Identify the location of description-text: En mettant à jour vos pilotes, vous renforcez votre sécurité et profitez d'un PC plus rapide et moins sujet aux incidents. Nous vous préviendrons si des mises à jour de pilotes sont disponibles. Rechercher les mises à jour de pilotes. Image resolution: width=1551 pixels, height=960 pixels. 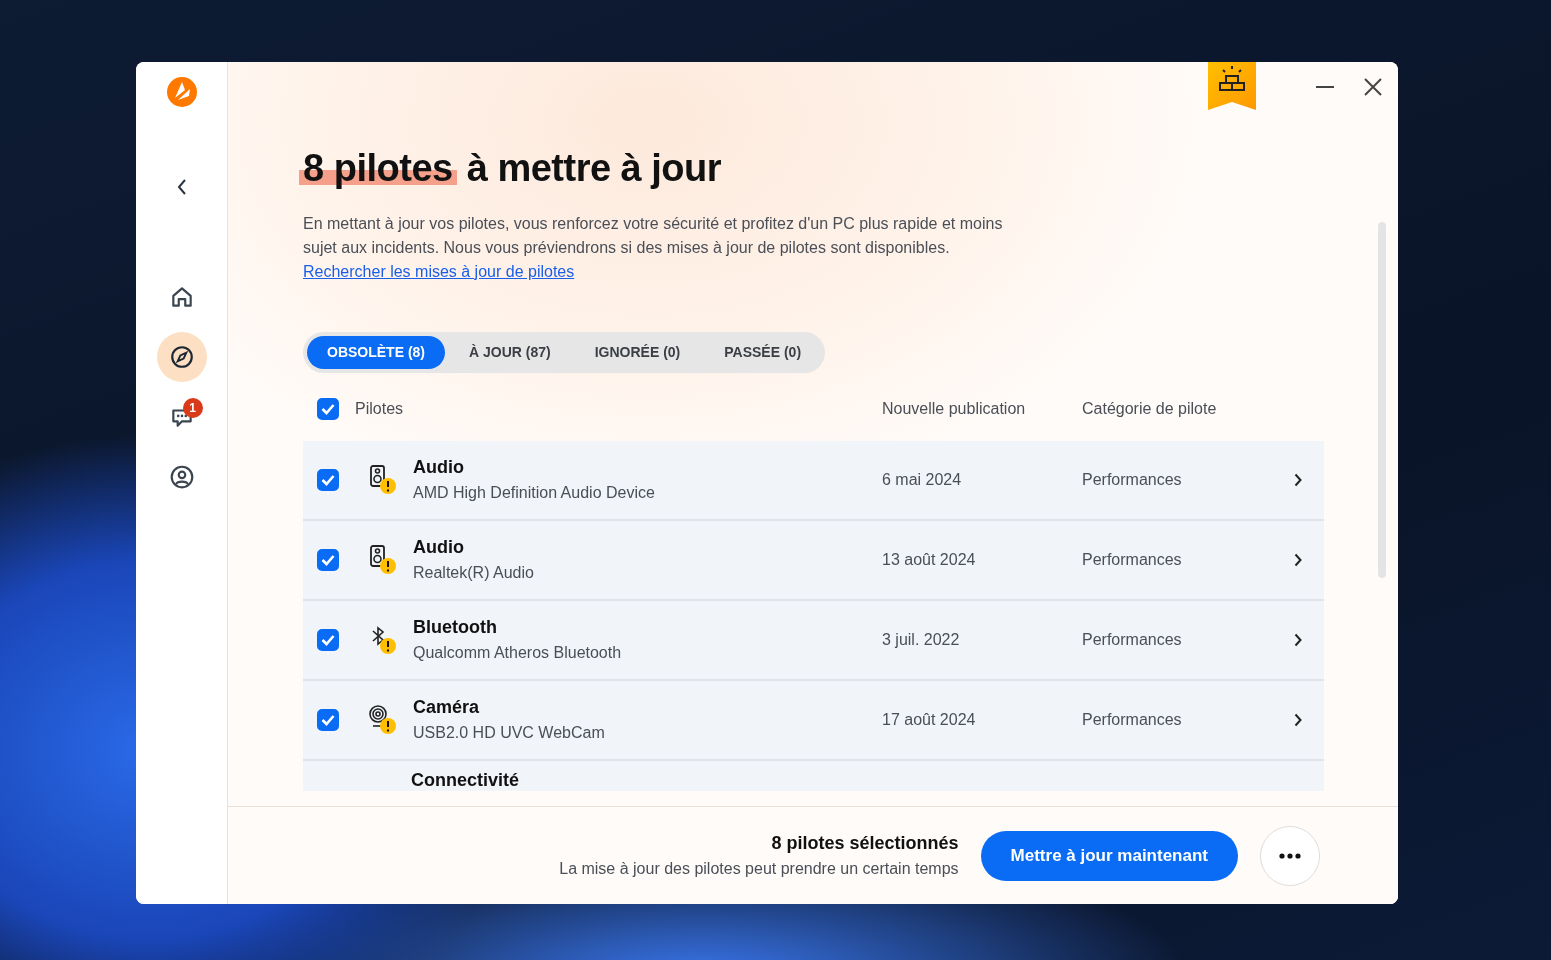
(653, 247).